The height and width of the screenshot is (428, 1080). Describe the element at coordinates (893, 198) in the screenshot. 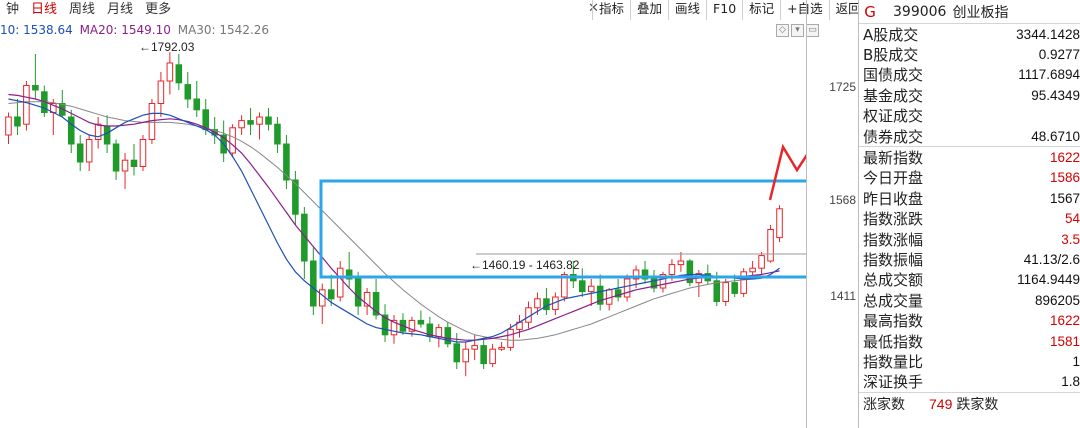

I see `info-row-label: 昨日收盘` at that location.